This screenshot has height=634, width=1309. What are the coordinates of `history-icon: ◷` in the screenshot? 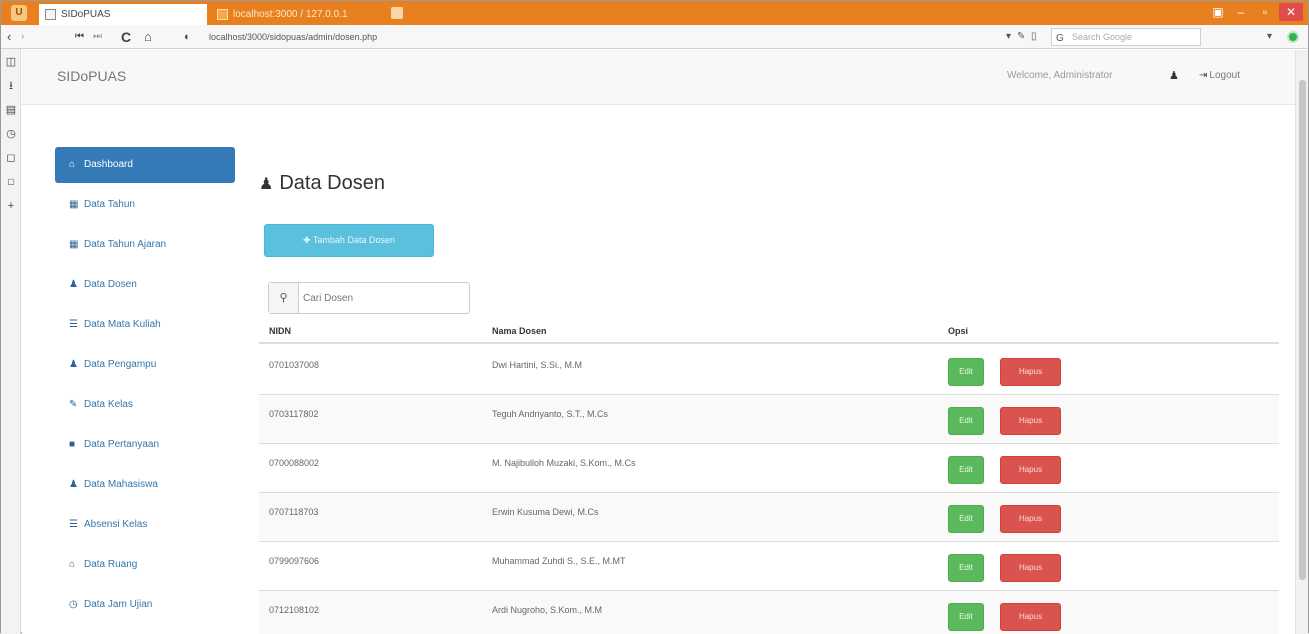 It's located at (11, 134).